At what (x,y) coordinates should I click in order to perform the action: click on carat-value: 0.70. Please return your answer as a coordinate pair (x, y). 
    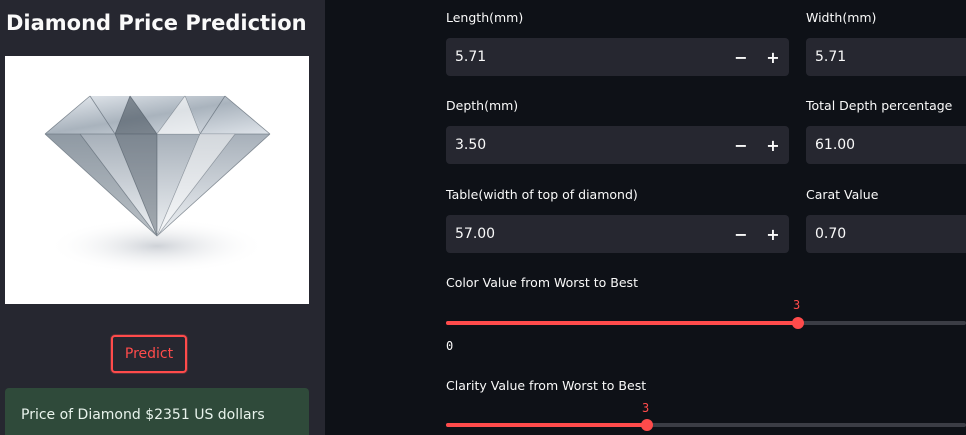
    Looking at the image, I should click on (886, 234).